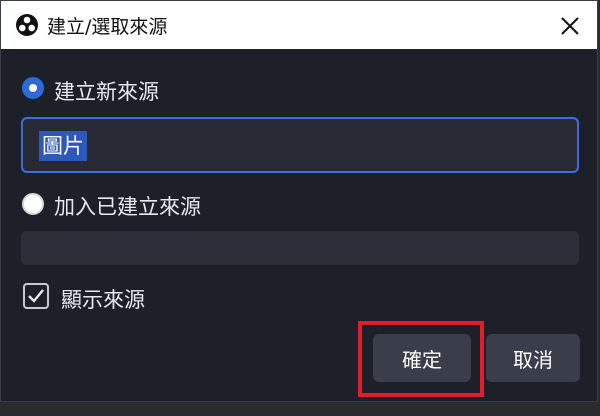 This screenshot has height=416, width=600. Describe the element at coordinates (103, 300) in the screenshot. I see `show-source-label: 顯示來源` at that location.